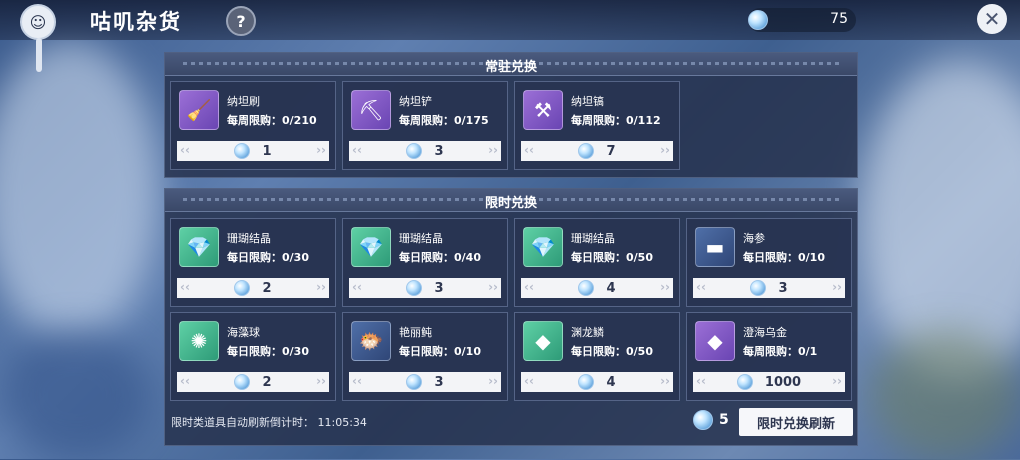 The width and height of the screenshot is (1020, 460). Describe the element at coordinates (510, 203) in the screenshot. I see `panel-title: 限时兑换` at that location.